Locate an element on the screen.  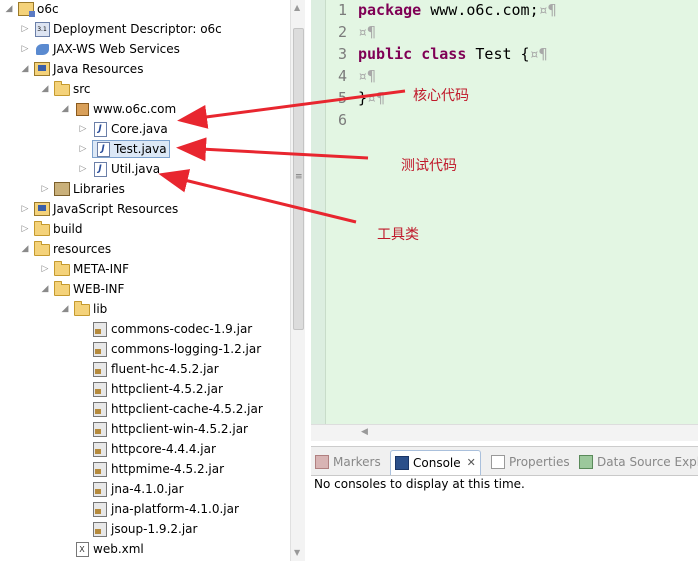
tree-item-resources: ◢ resources is located at coordinates (65, 249).